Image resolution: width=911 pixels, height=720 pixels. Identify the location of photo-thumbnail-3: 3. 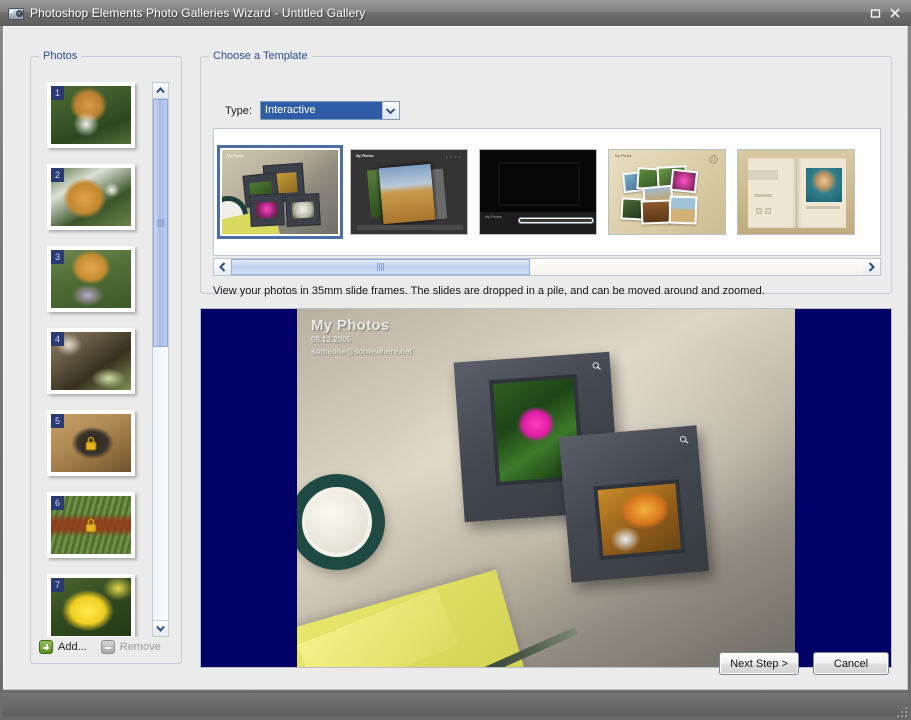
(91, 279).